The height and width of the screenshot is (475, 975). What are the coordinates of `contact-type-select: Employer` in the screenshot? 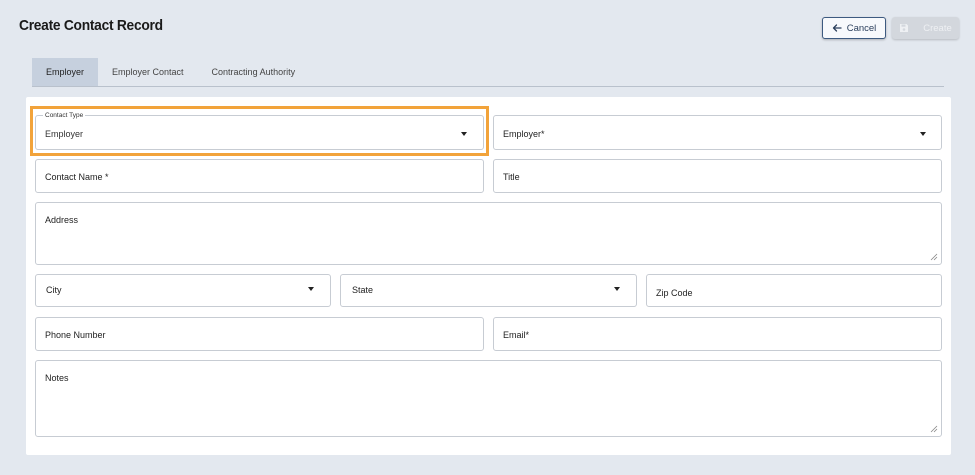 It's located at (259, 132).